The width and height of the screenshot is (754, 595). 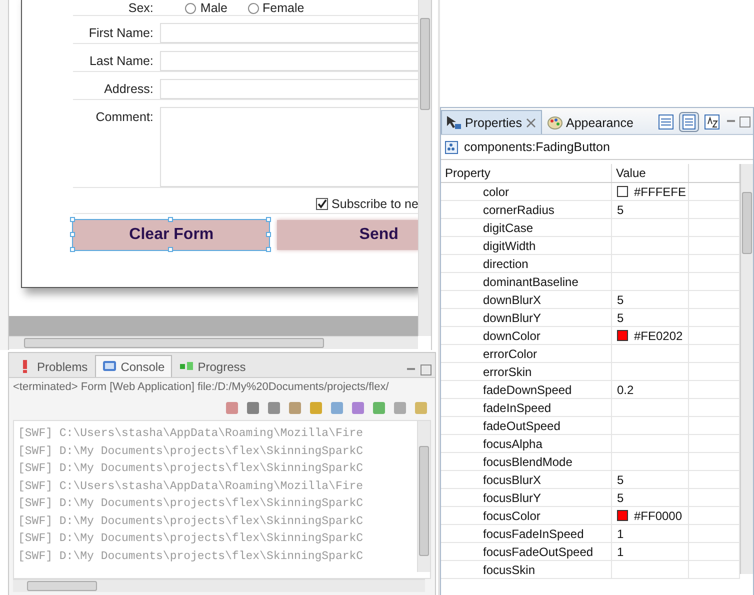 What do you see at coordinates (526, 281) in the screenshot?
I see `property-name: dominantBaseline` at bounding box center [526, 281].